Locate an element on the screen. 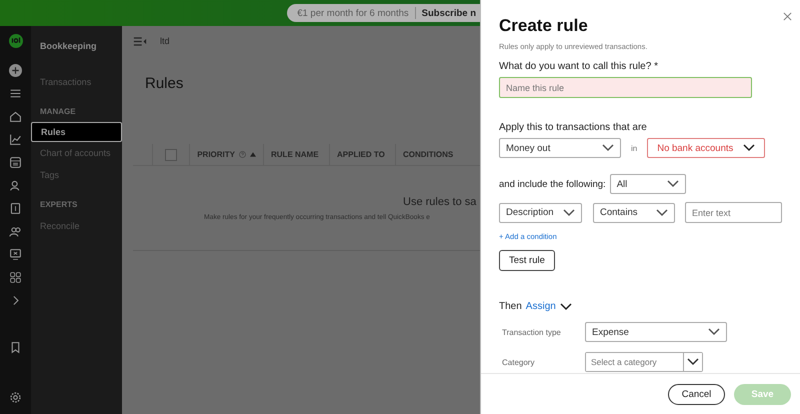  plus-icon is located at coordinates (15, 70).